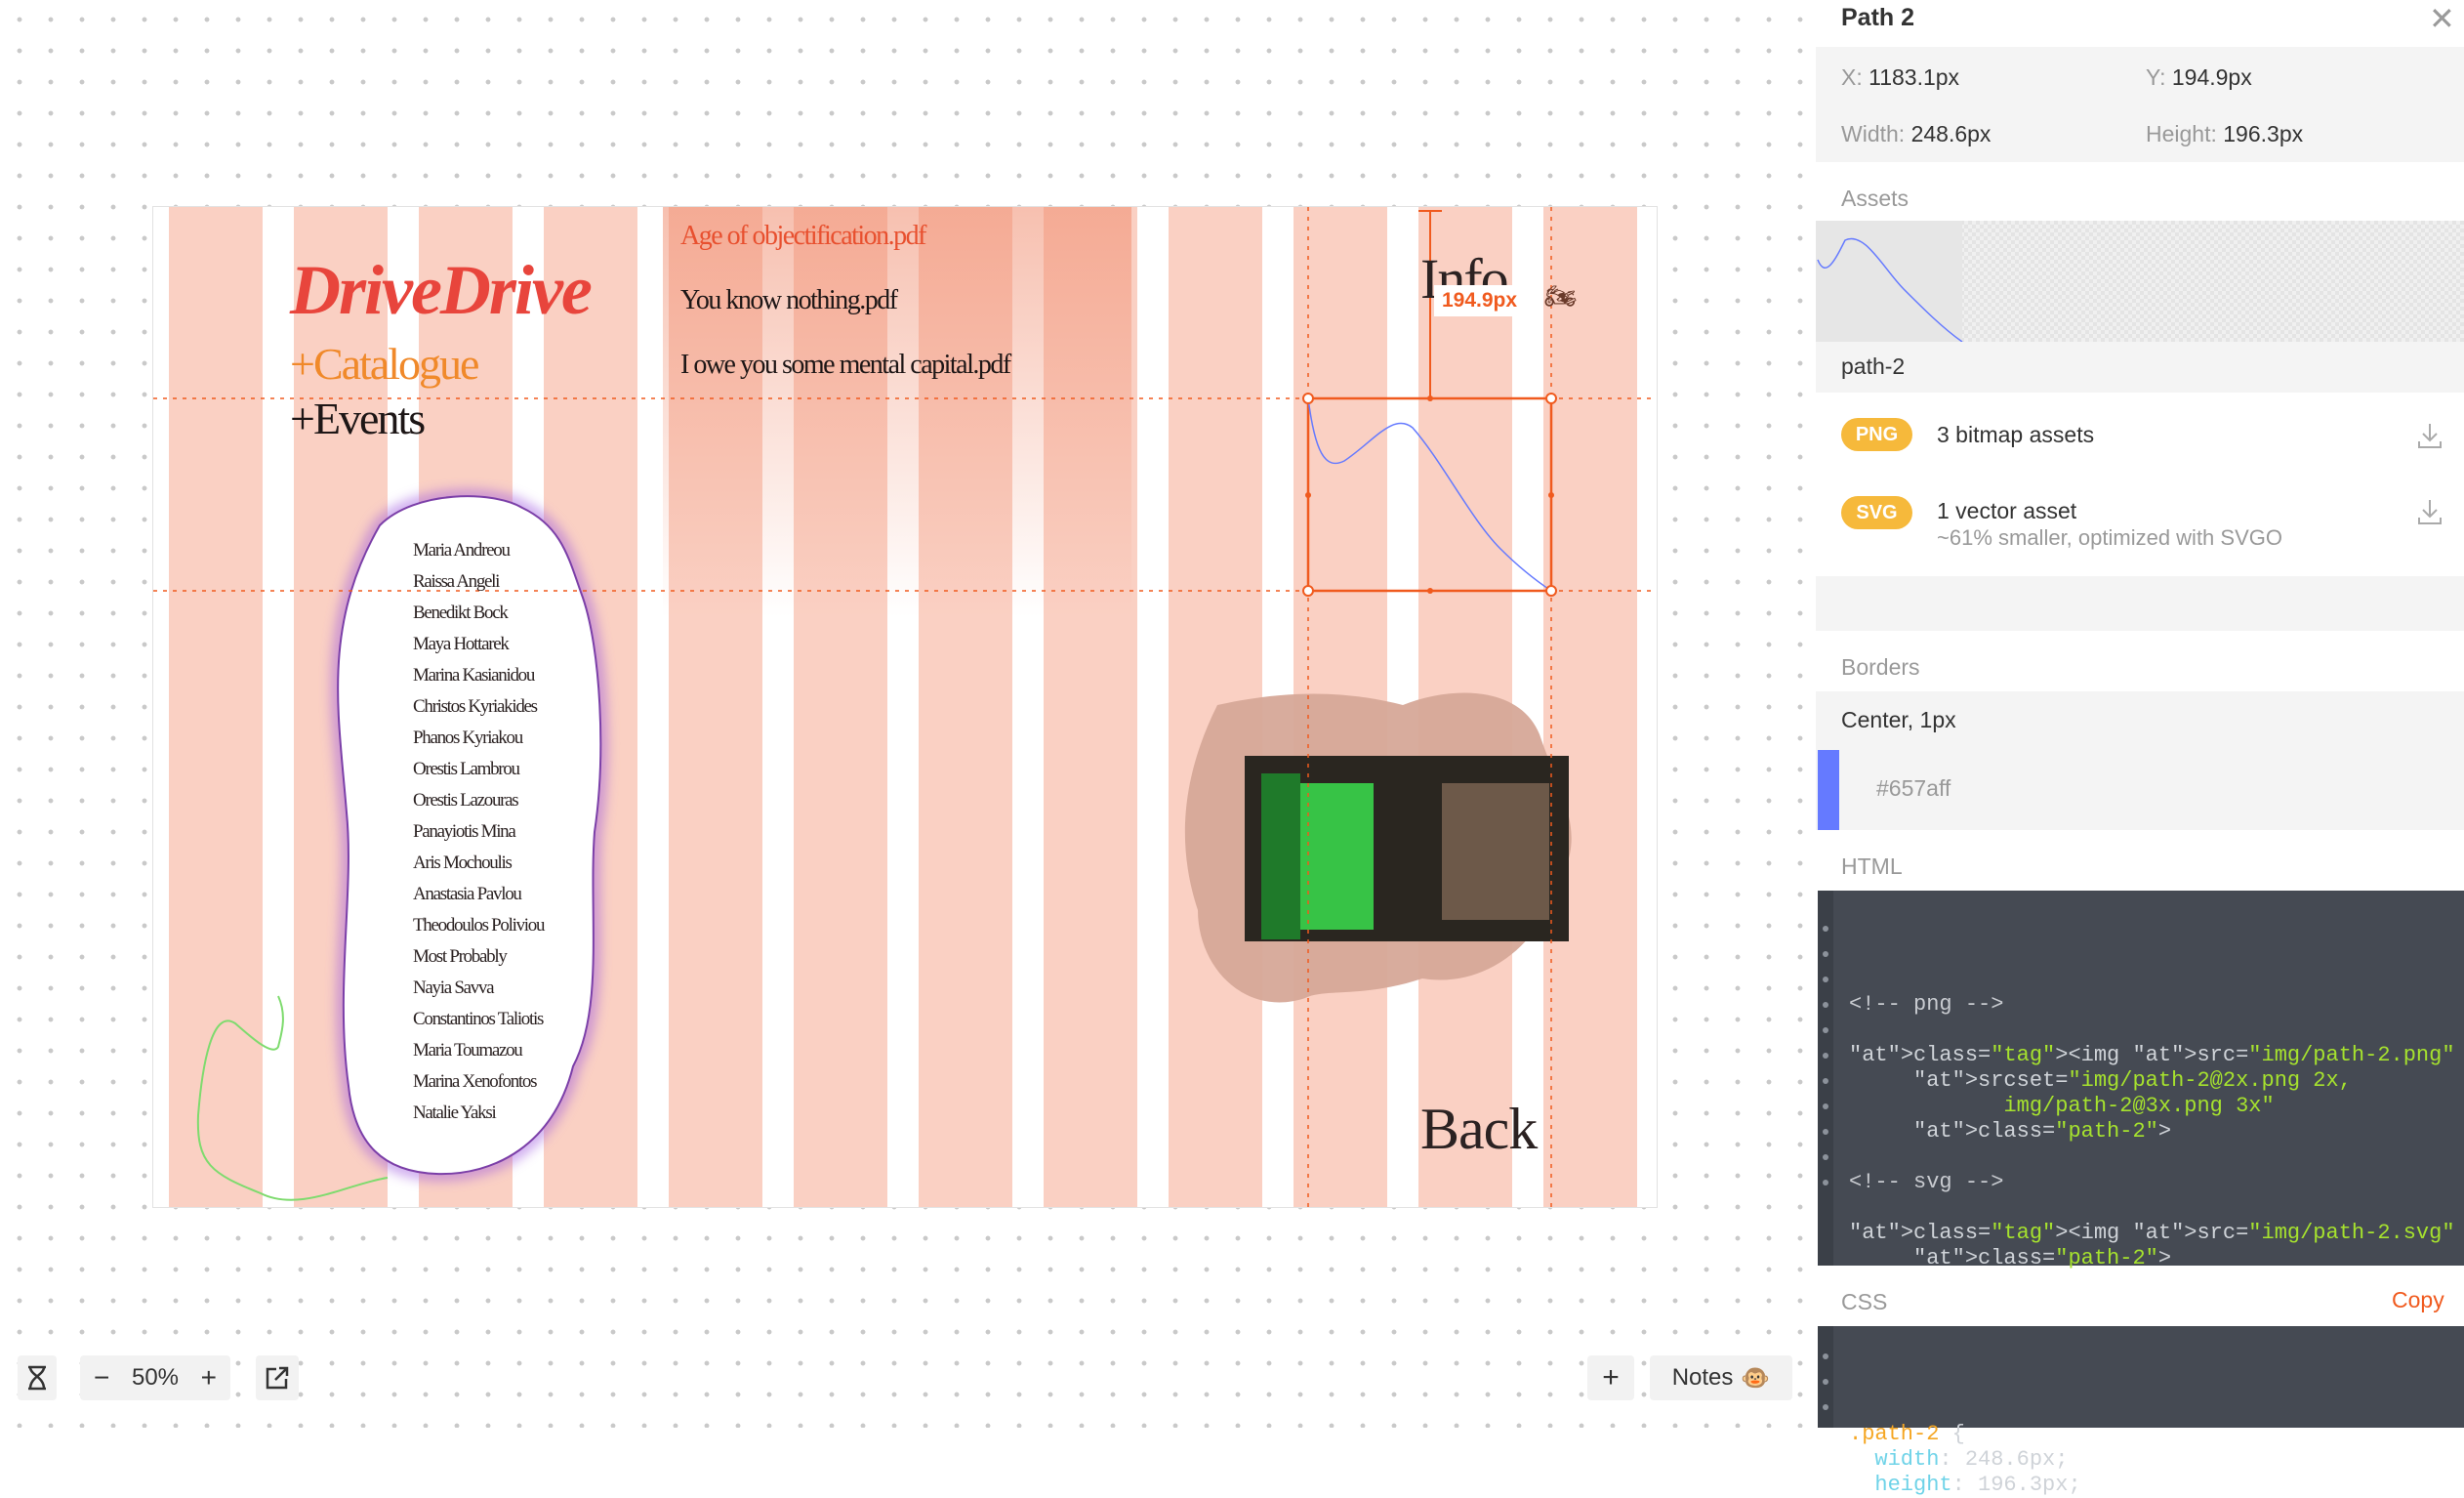 The height and width of the screenshot is (1498, 2464). Describe the element at coordinates (1907, 1434) in the screenshot. I see `code-line: .path-2 {` at that location.